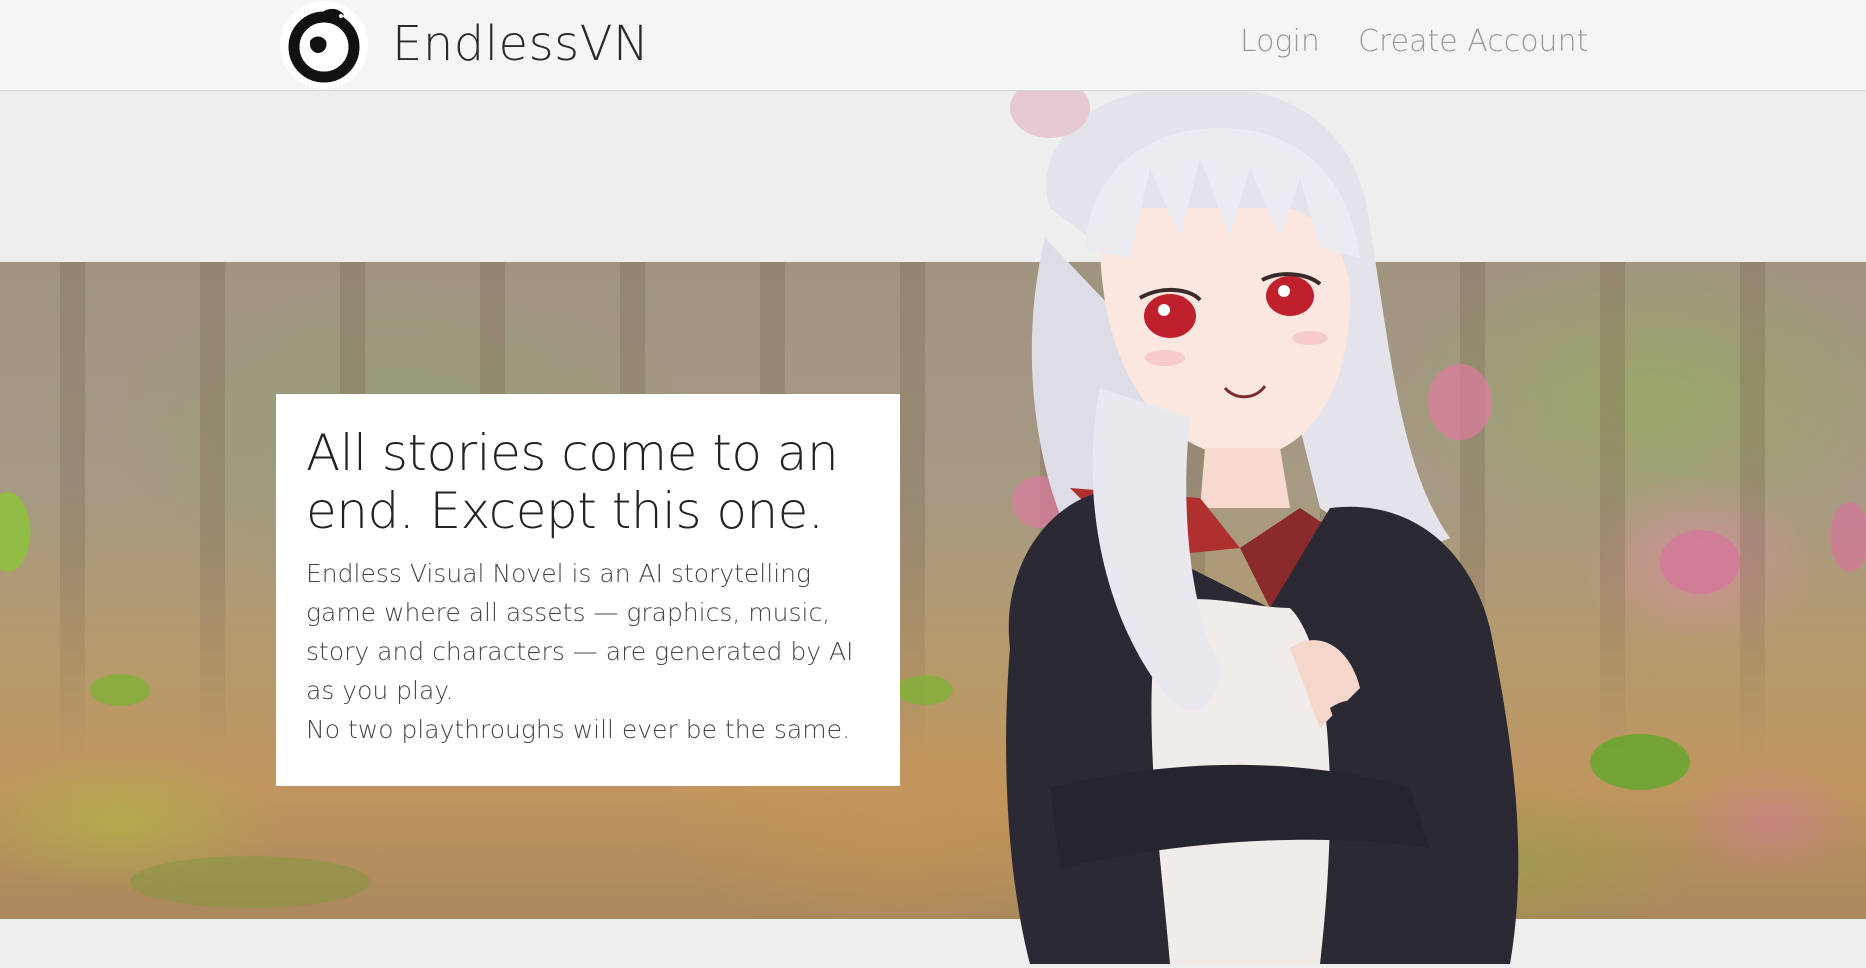  What do you see at coordinates (520, 44) in the screenshot?
I see `brand-name: EndlessVN` at bounding box center [520, 44].